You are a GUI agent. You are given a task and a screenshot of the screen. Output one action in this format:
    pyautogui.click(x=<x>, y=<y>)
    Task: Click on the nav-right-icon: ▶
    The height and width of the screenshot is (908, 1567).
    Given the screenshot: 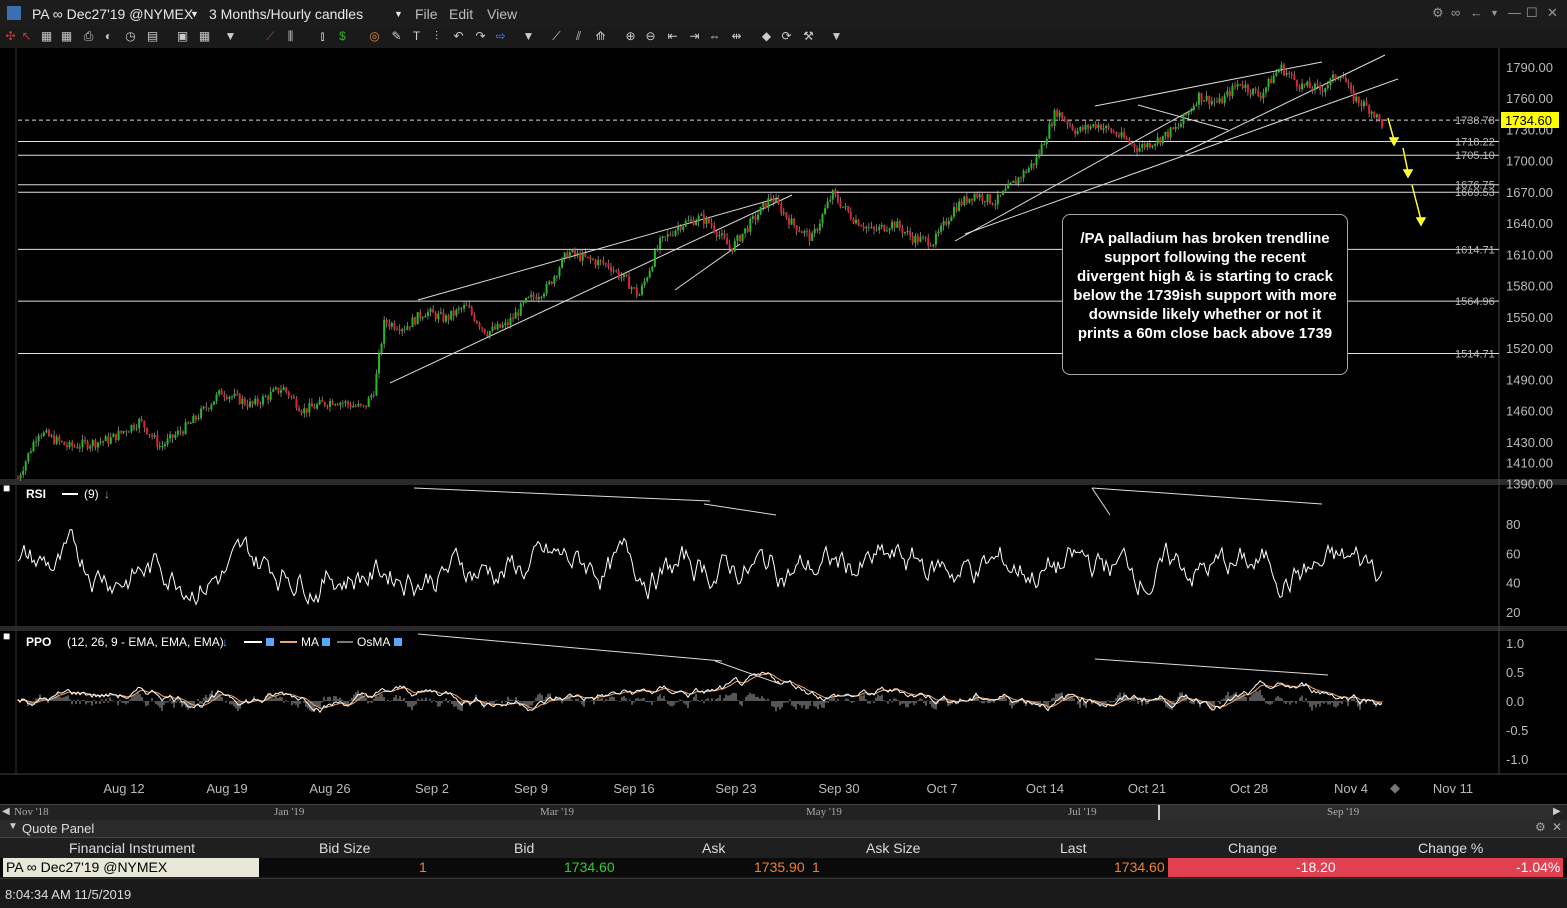 What is the action you would take?
    pyautogui.click(x=1557, y=811)
    